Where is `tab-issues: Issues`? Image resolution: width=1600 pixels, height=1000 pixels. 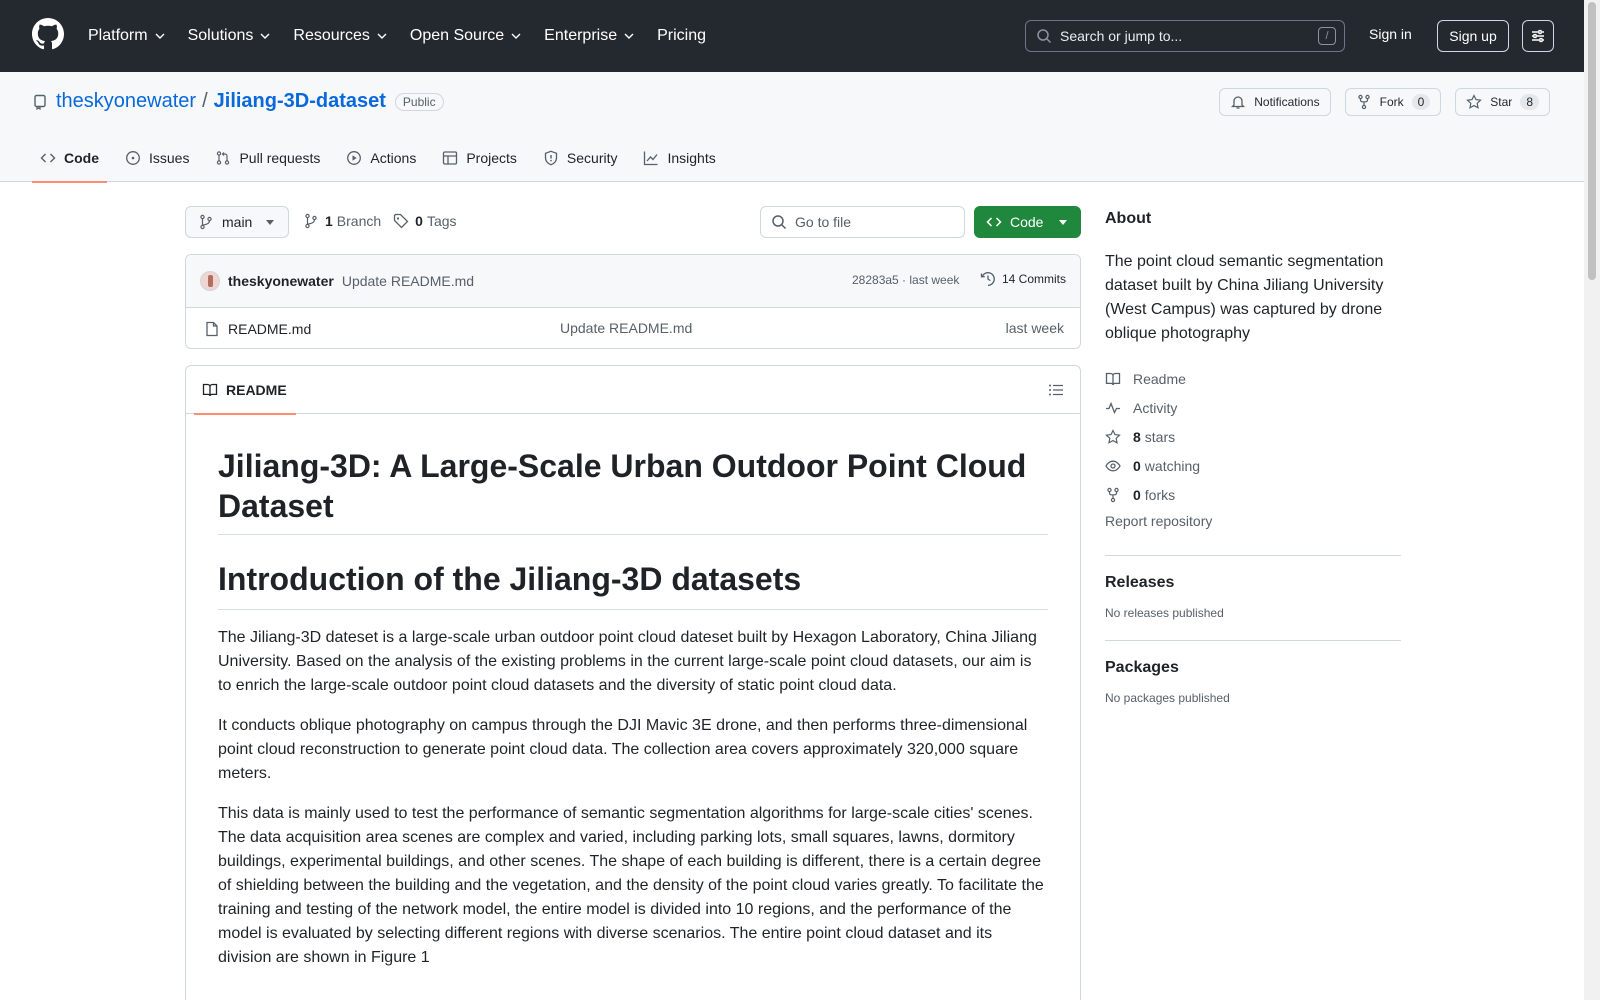
tab-issues: Issues is located at coordinates (157, 158).